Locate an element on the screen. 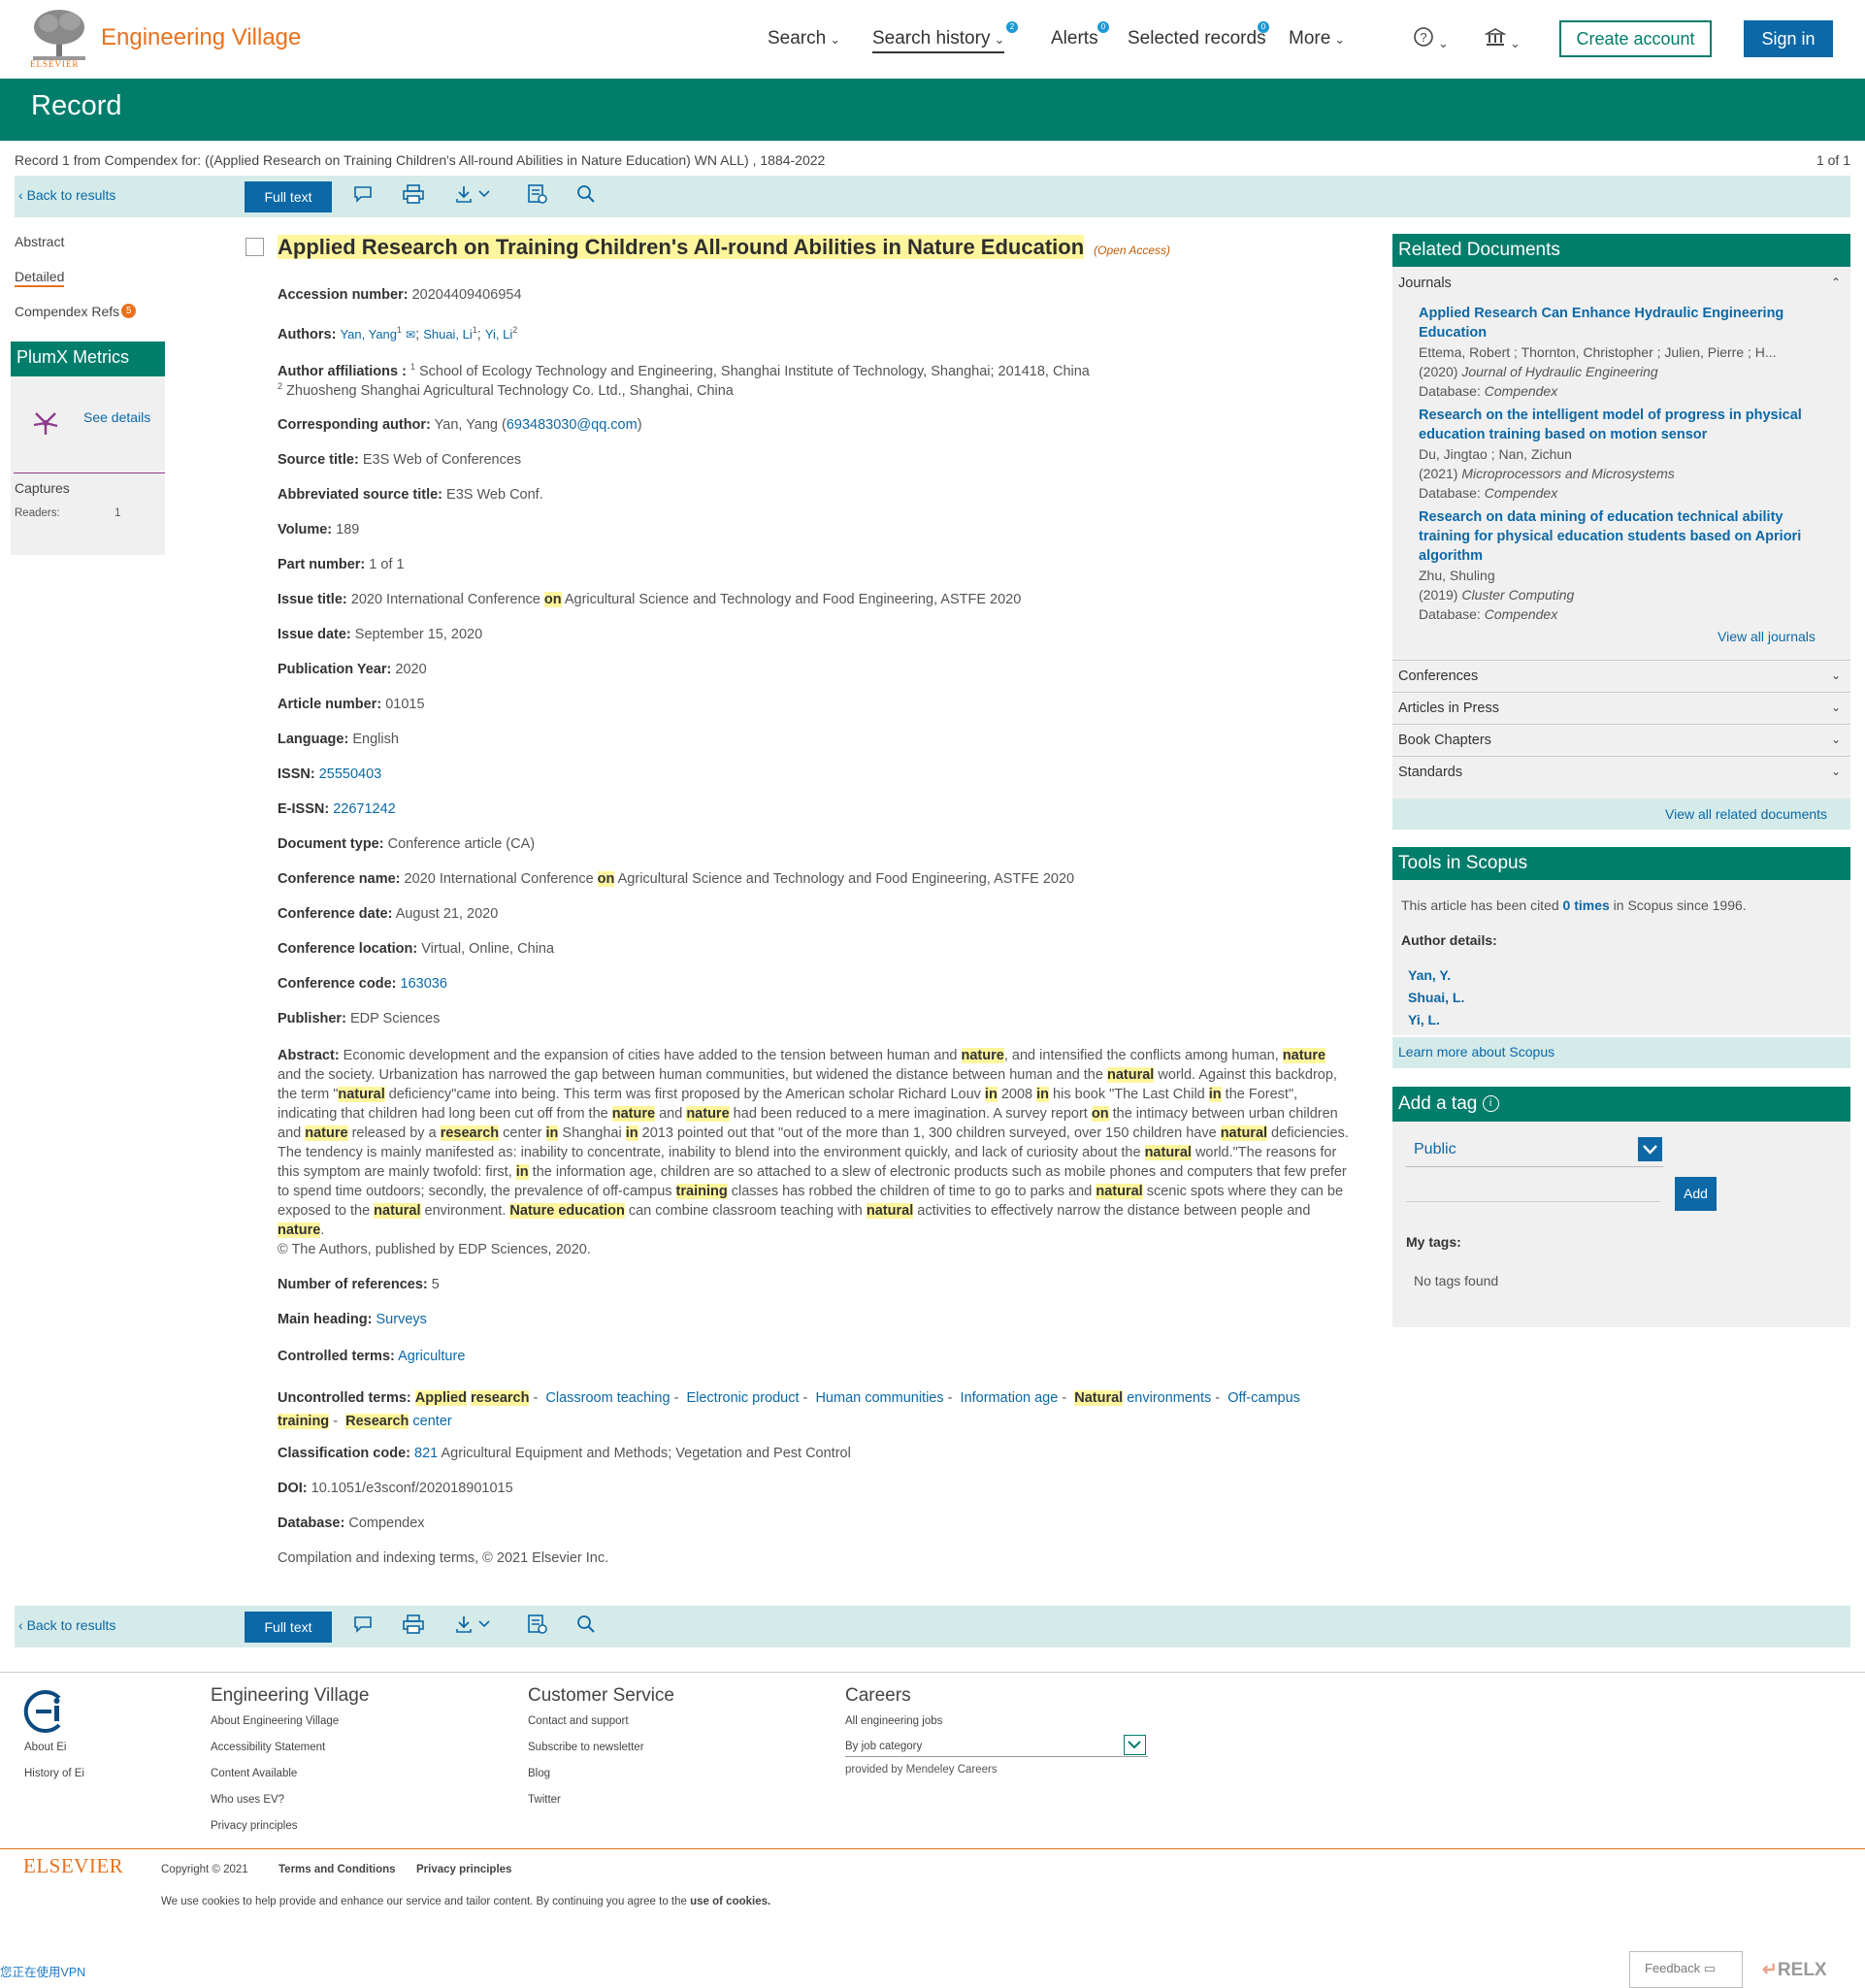 The image size is (1865, 1988). related-journal-authors-3: Zhu, Shuling is located at coordinates (1457, 575).